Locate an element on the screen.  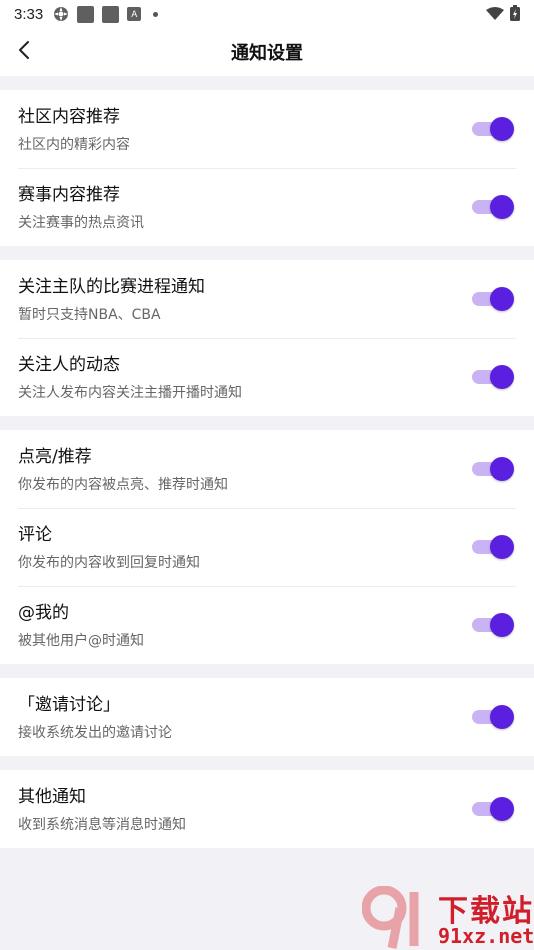
chevron-left-icon is located at coordinates (24, 52).